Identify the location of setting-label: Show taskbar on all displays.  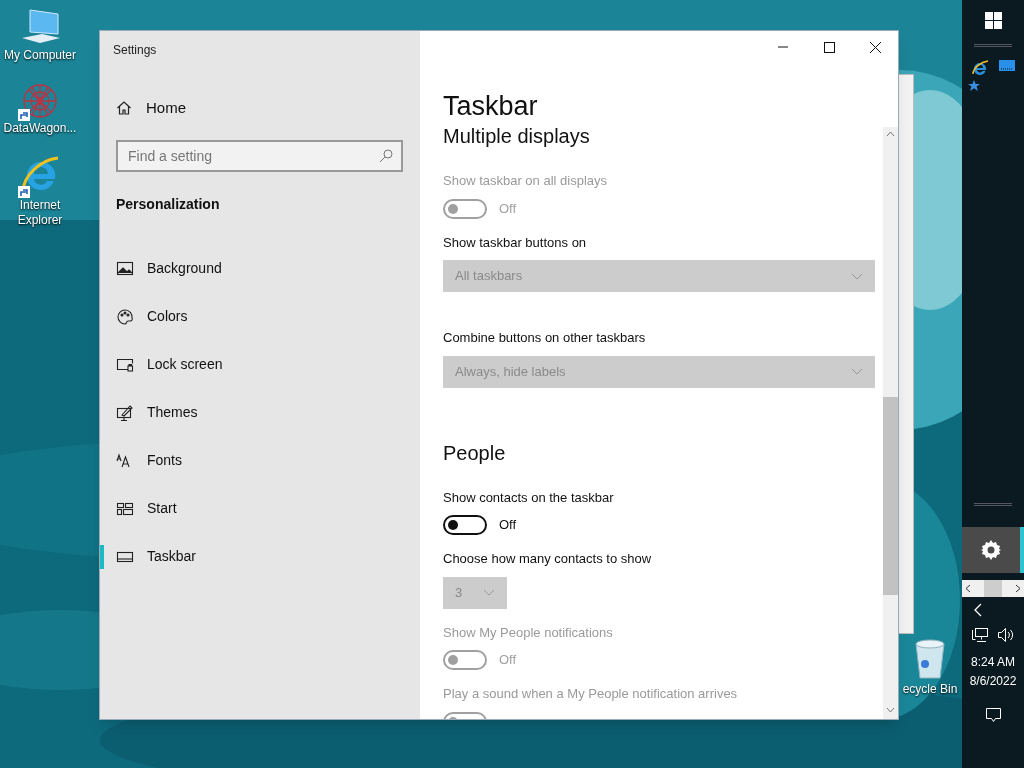
(525, 181).